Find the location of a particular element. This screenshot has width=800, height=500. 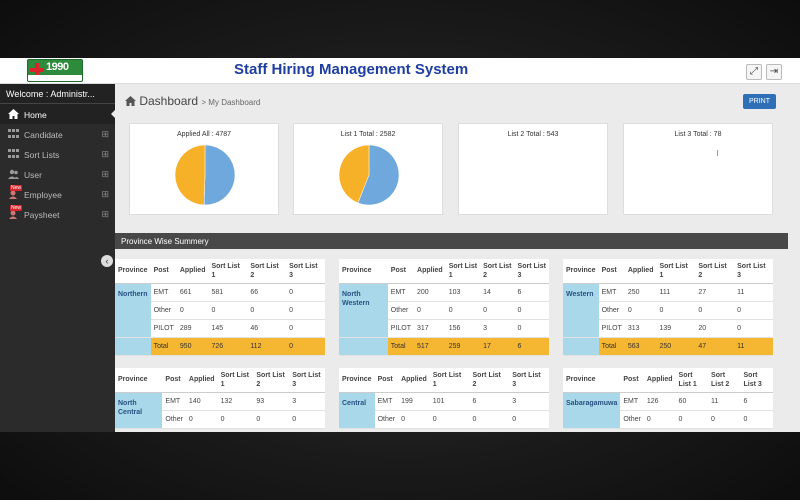

section-title: Province Wise Summery is located at coordinates (451, 241).